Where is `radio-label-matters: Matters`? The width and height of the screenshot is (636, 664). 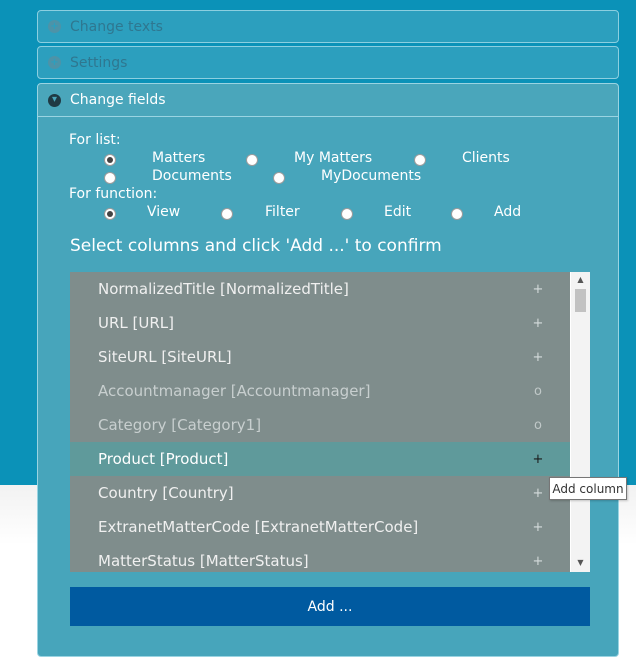
radio-label-matters: Matters is located at coordinates (179, 158).